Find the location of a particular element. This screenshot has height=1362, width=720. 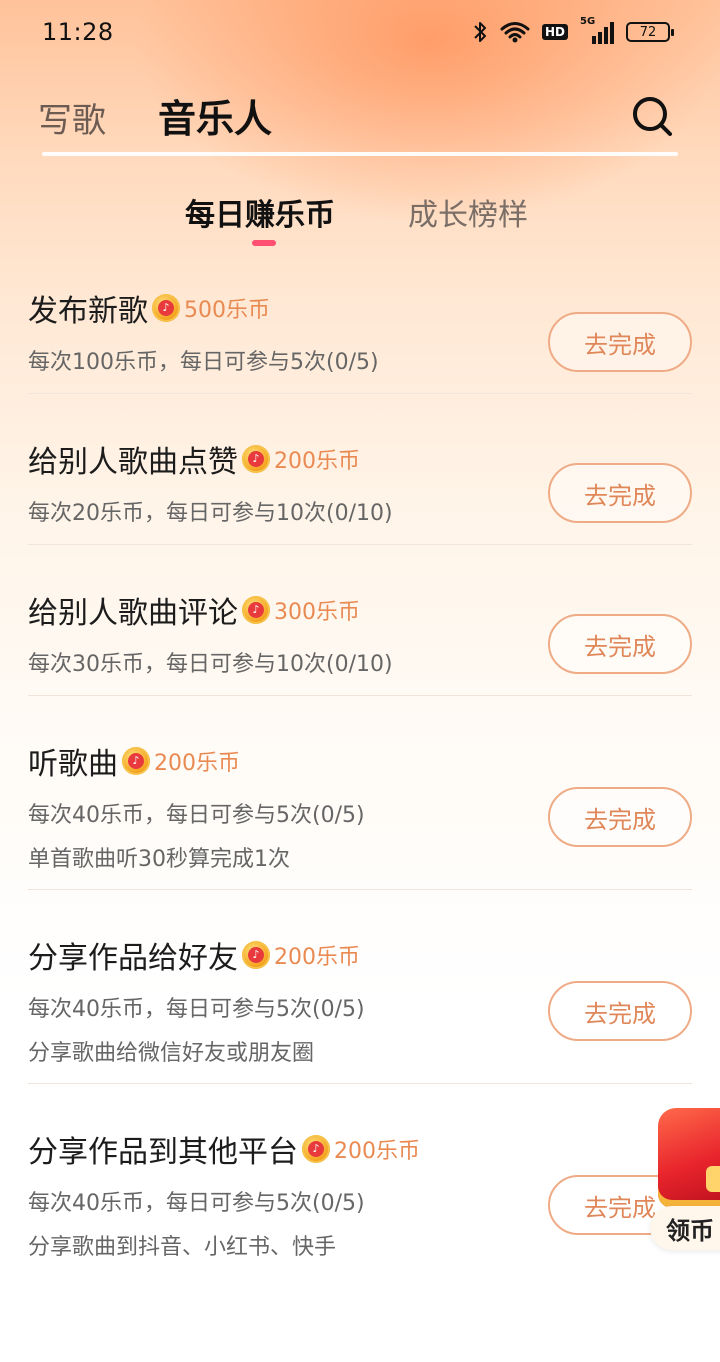

treasure-chest-icon is located at coordinates (689, 1158).